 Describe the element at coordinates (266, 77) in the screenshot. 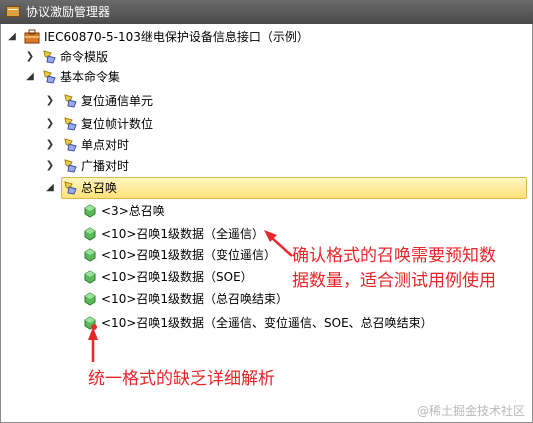

I see `tree-item-basic-command-set: ◢ 基本命令集` at that location.